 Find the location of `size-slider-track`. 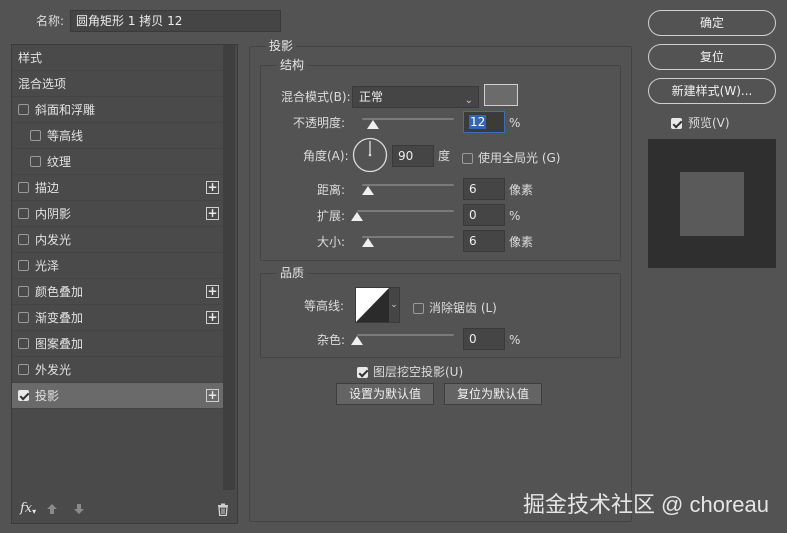

size-slider-track is located at coordinates (408, 237).